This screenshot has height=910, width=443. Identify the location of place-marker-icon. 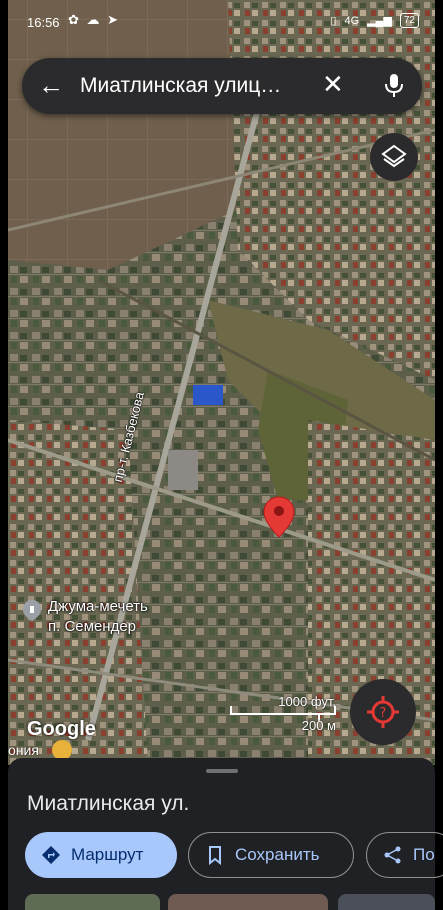
(62, 750).